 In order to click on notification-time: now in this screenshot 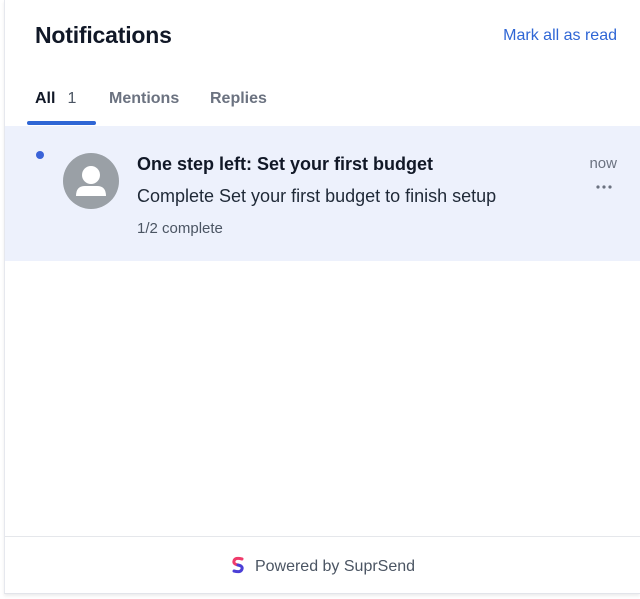, I will do `click(603, 163)`.